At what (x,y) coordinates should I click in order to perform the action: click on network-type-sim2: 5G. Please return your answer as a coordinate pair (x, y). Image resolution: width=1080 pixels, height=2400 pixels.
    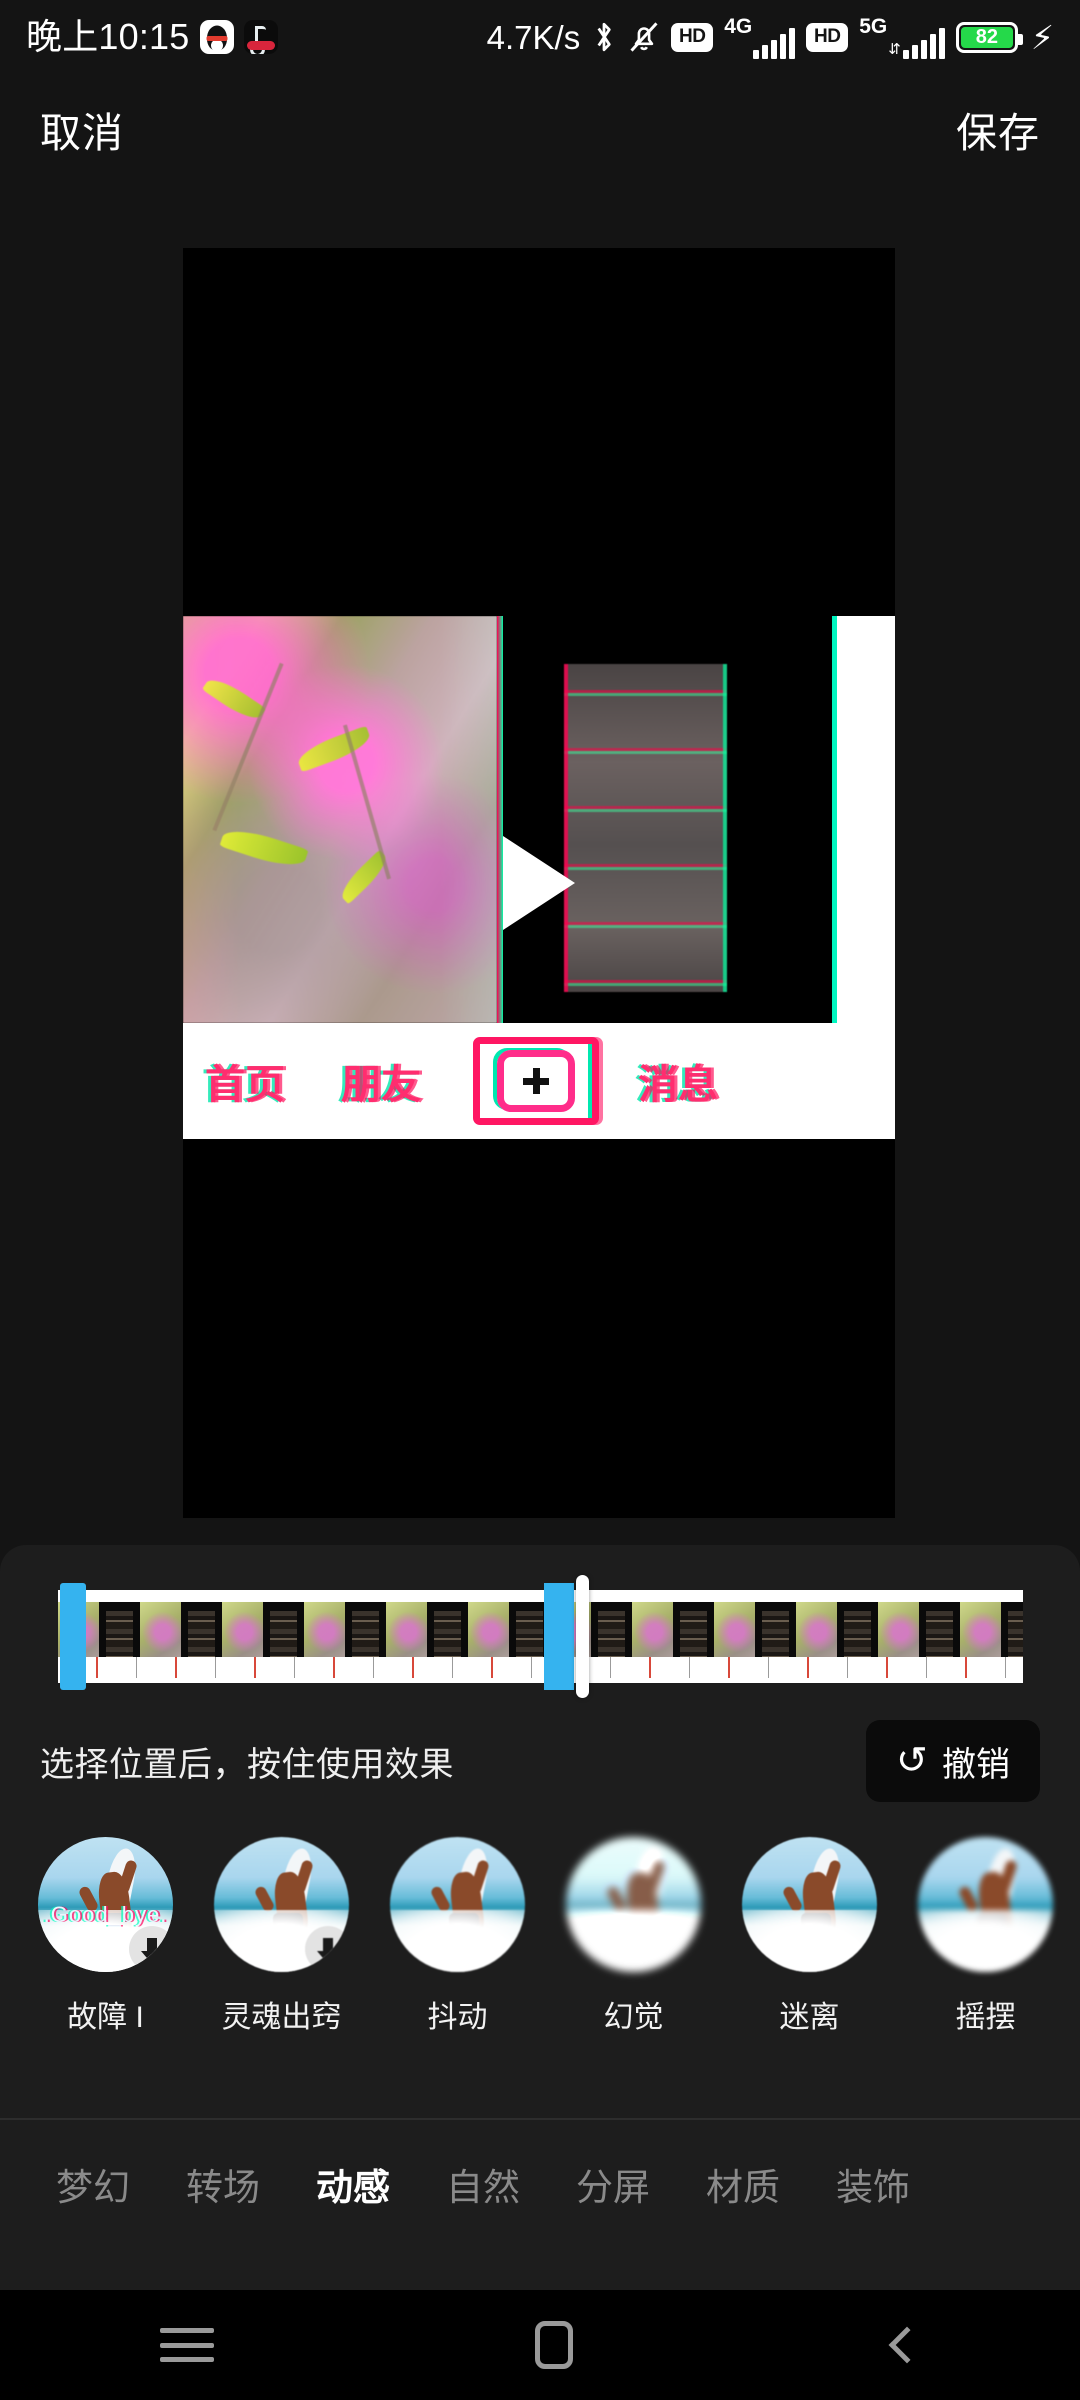
    Looking at the image, I should click on (873, 26).